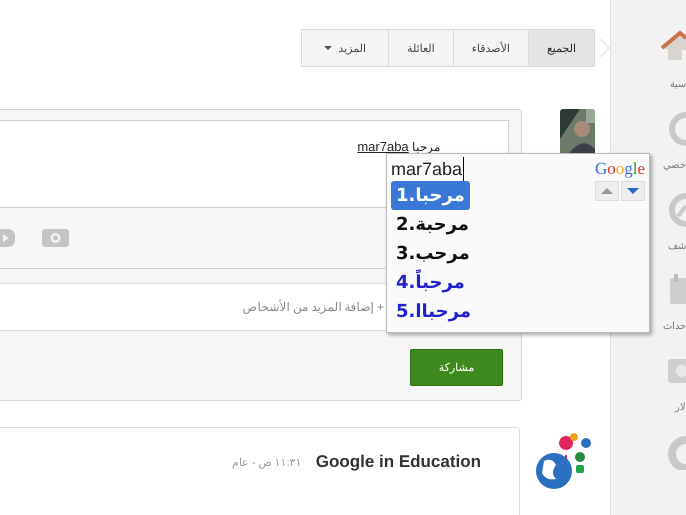 Image resolution: width=686 pixels, height=515 pixels. What do you see at coordinates (433, 253) in the screenshot?
I see `suggestion-text: 3.مرحب` at bounding box center [433, 253].